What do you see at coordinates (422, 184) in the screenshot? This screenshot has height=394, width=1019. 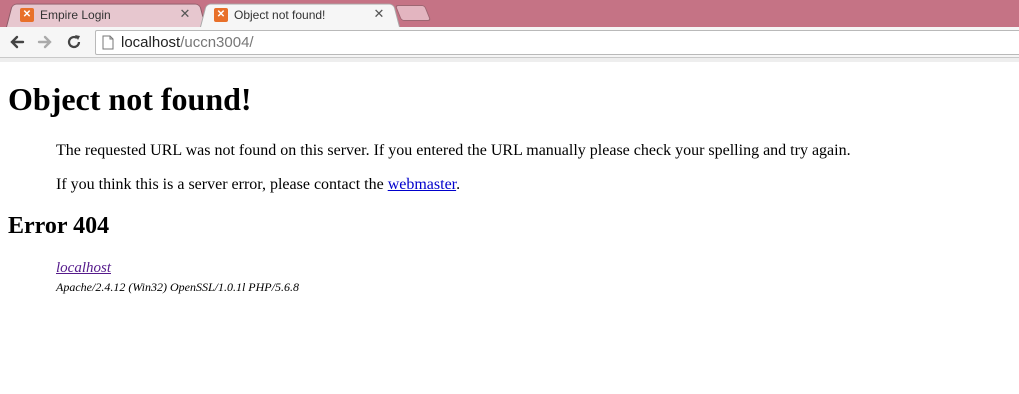 I see `webmaster-link: webmaster` at bounding box center [422, 184].